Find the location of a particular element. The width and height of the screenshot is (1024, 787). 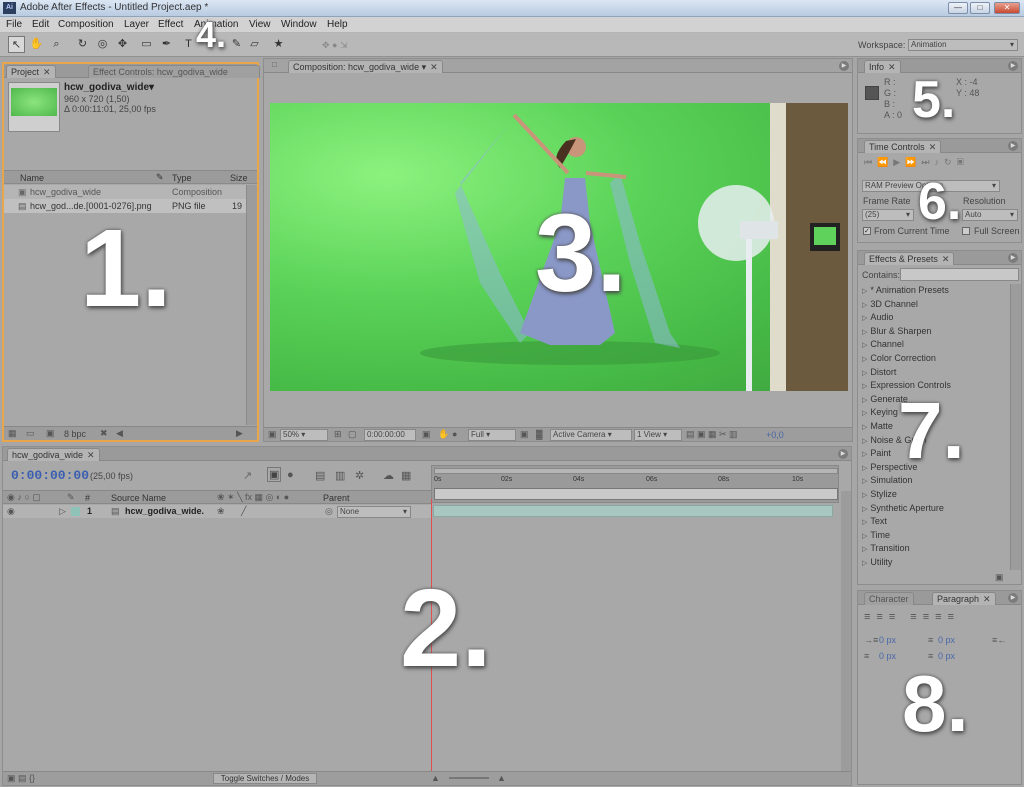

first-line-indent-value: 0 px is located at coordinates (887, 656).